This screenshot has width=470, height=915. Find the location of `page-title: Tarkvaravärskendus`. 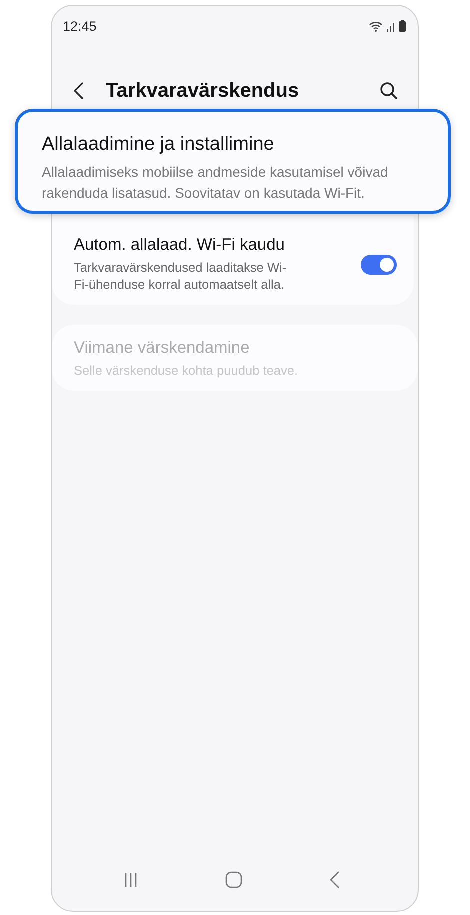

page-title: Tarkvaravärskendus is located at coordinates (203, 91).